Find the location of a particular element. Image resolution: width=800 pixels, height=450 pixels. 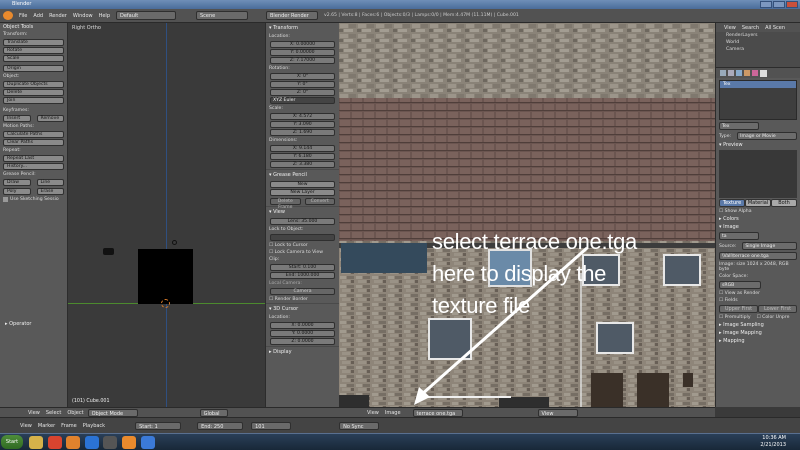

viewport-select-menu: Select is located at coordinates (53, 413).